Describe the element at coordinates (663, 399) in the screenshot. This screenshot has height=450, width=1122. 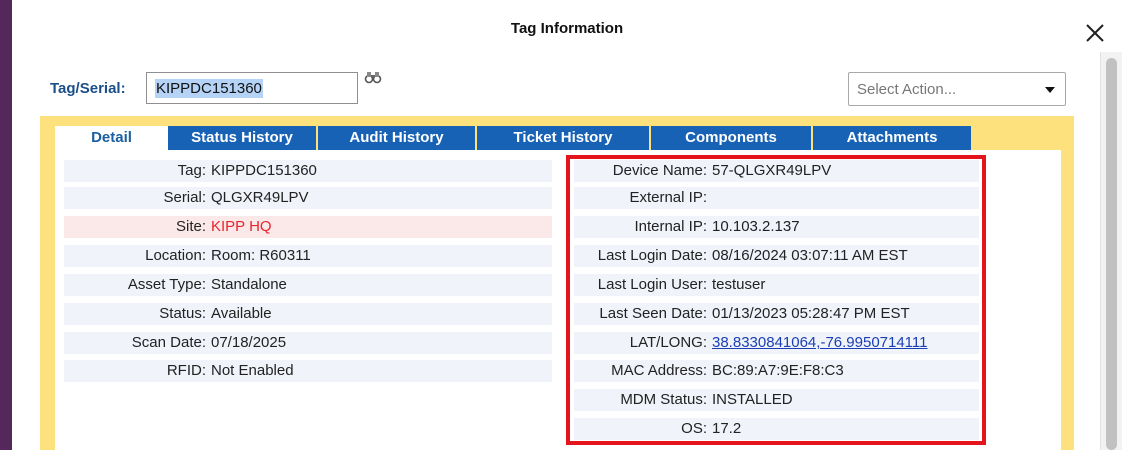
I see `field-label: MDM Status:` at that location.